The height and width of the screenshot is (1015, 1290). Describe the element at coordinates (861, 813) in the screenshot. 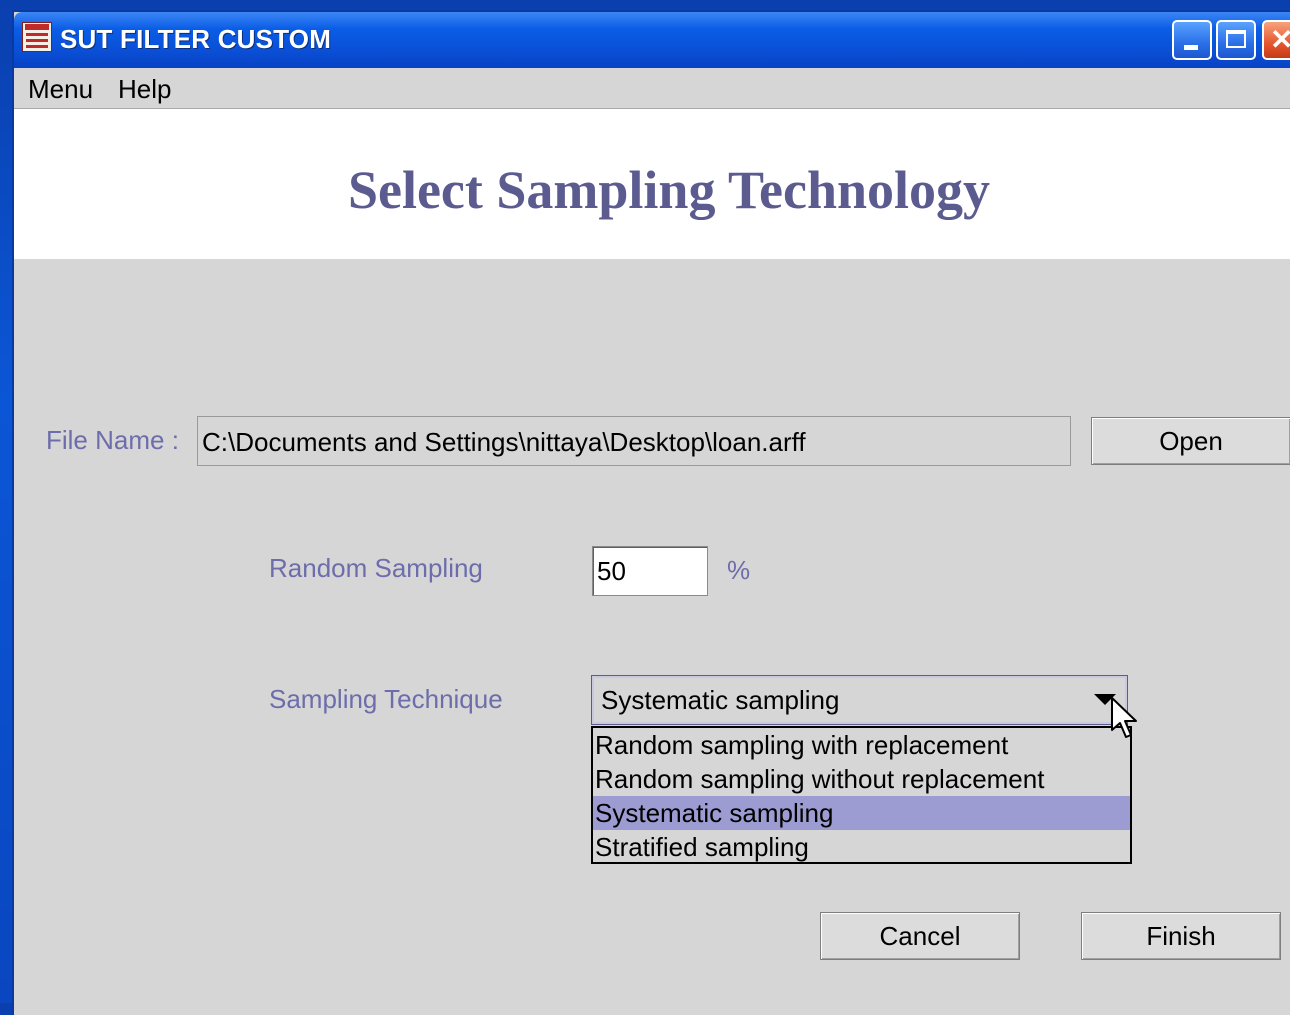

I see `option-systematic-sampling: Systematic sampling` at that location.